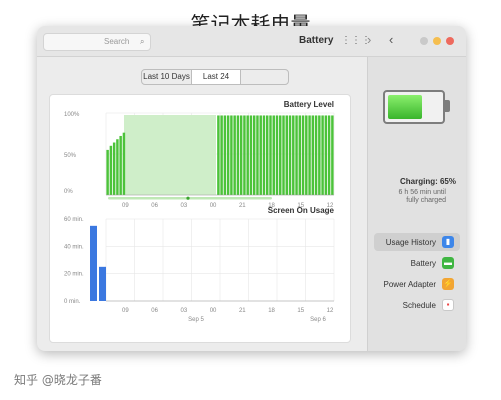 Image resolution: width=501 pixels, height=400 pixels. I want to click on battery-body, so click(414, 107).